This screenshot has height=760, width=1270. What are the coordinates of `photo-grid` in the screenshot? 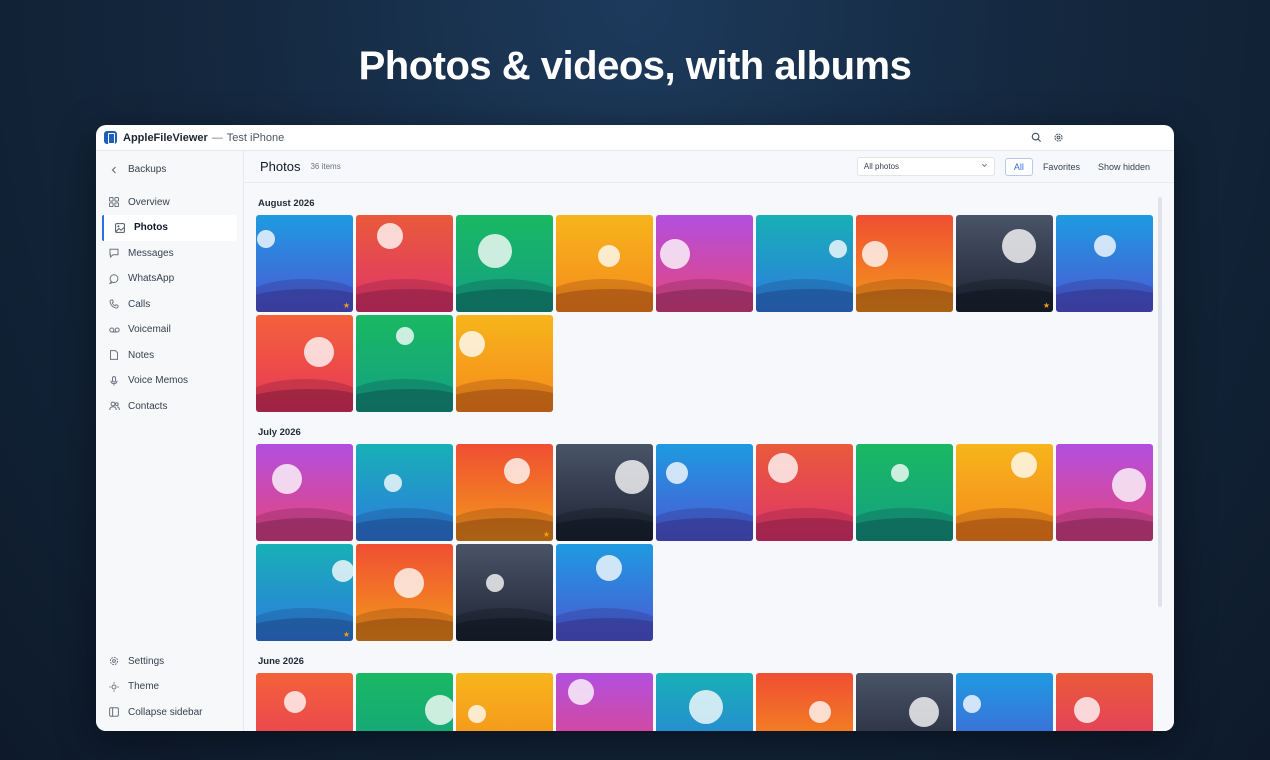 It's located at (709, 702).